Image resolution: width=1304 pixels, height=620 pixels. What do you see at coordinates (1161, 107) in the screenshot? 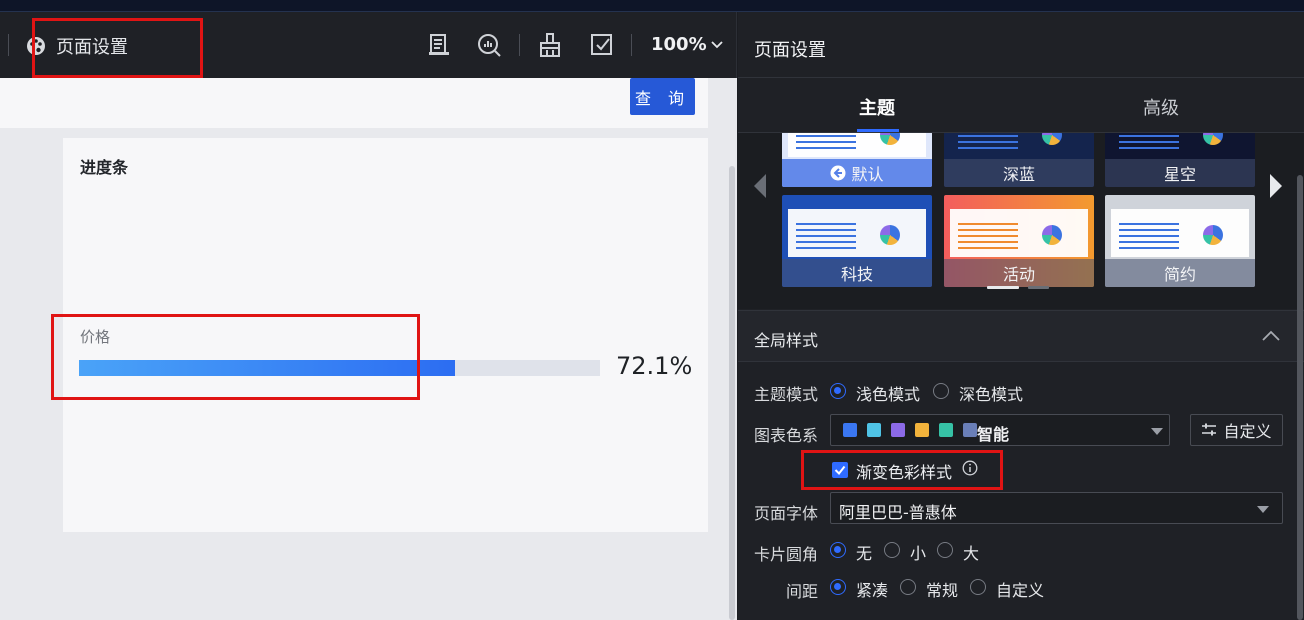
I see `tab-advanced: 高级` at bounding box center [1161, 107].